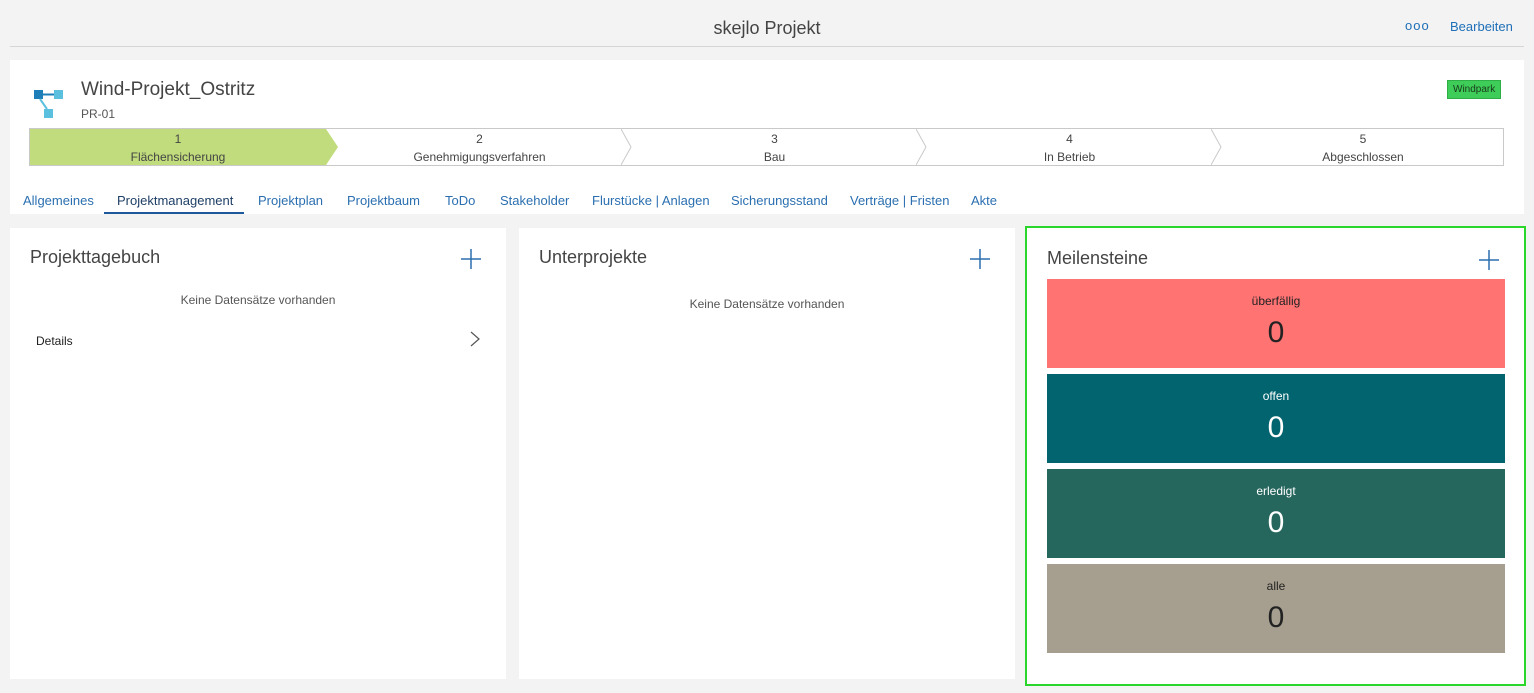 Image resolution: width=1534 pixels, height=693 pixels. What do you see at coordinates (1276, 491) in the screenshot?
I see `tile-label: erledigt` at bounding box center [1276, 491].